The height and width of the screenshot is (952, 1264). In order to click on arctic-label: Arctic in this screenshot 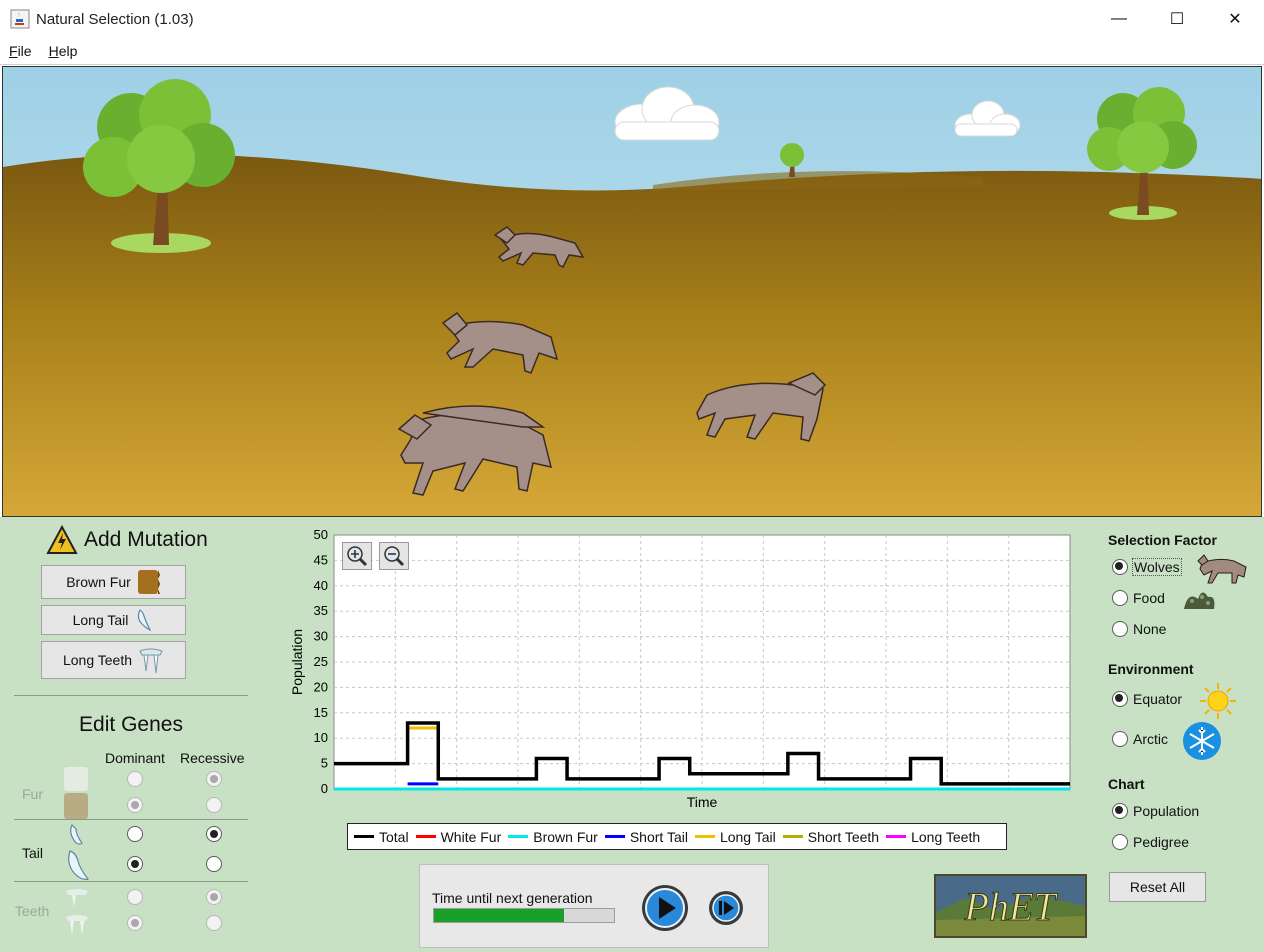, I will do `click(1150, 739)`.